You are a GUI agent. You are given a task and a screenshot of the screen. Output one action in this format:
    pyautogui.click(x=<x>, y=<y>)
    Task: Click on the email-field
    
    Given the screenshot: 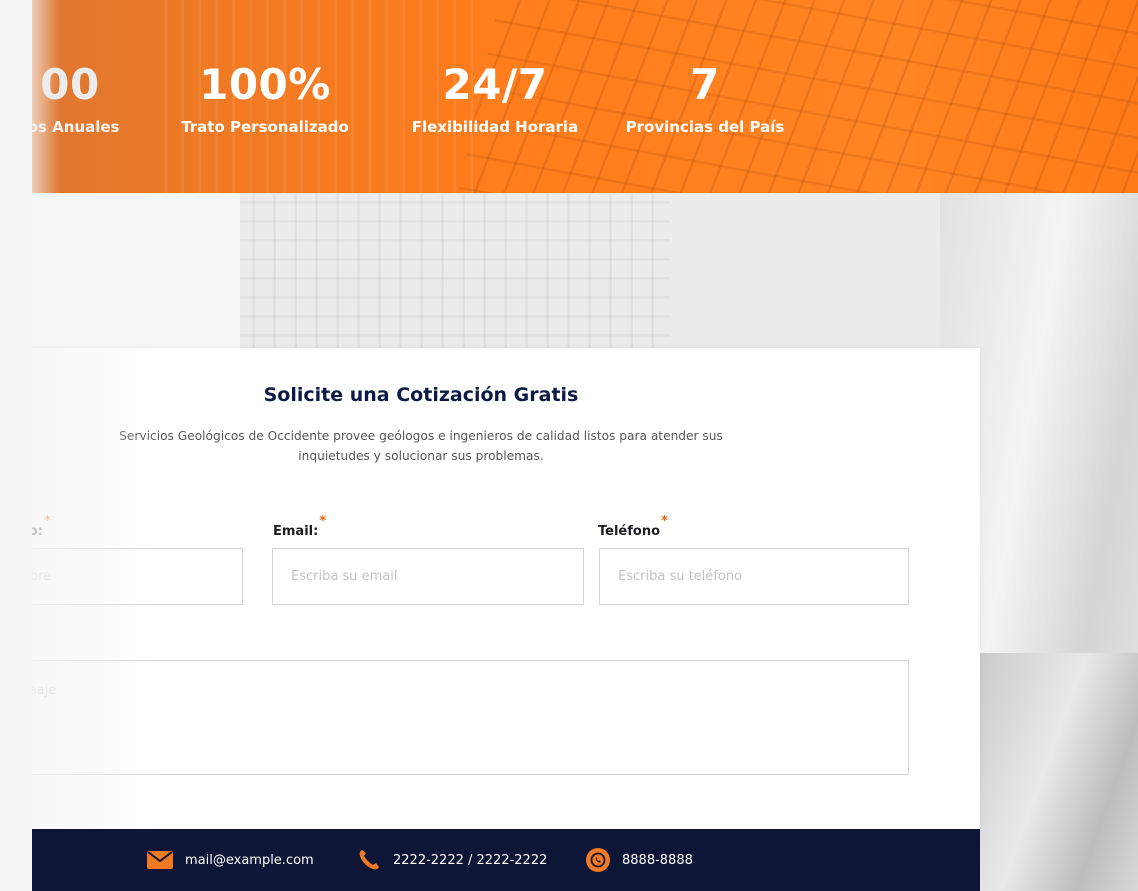 What is the action you would take?
    pyautogui.click(x=428, y=576)
    